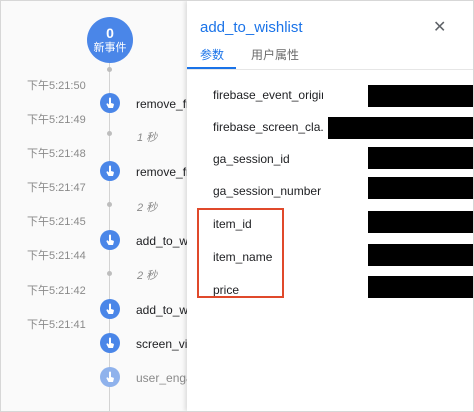 This screenshot has width=474, height=412. I want to click on time-gap-label: 1 秒, so click(147, 138).